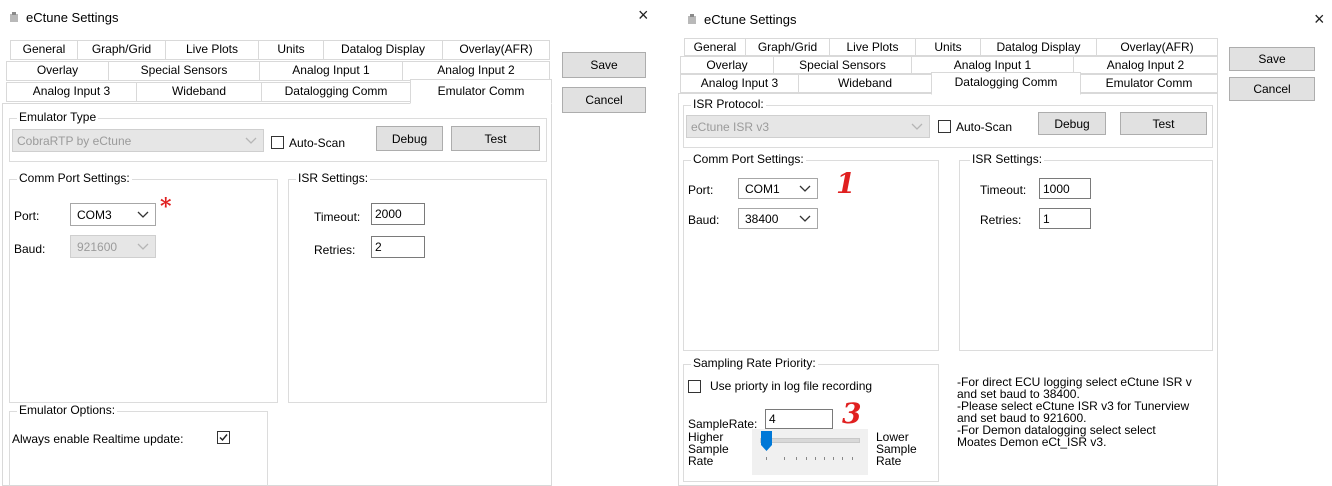 The width and height of the screenshot is (1332, 486). I want to click on baud-select: 921600, so click(113, 246).